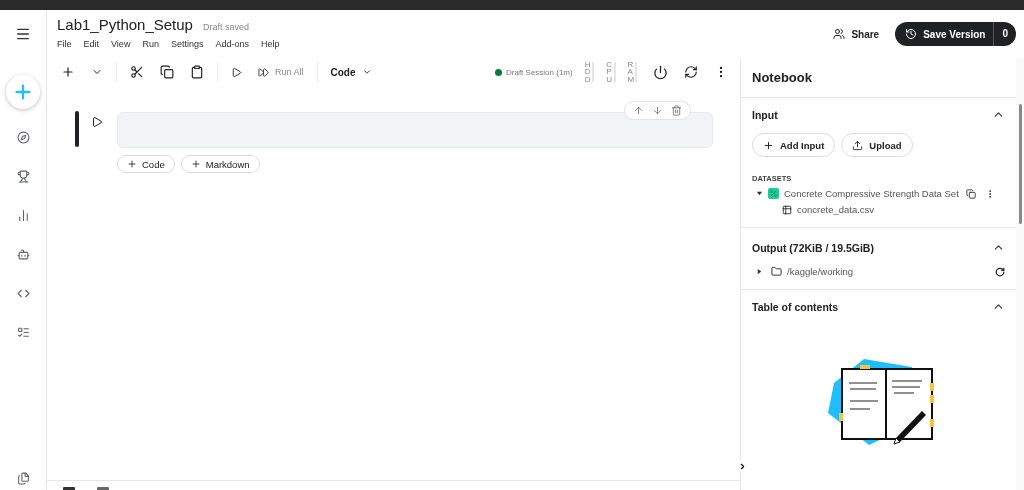 The height and width of the screenshot is (490, 1024). What do you see at coordinates (150, 44) in the screenshot?
I see `menu-item: Run` at bounding box center [150, 44].